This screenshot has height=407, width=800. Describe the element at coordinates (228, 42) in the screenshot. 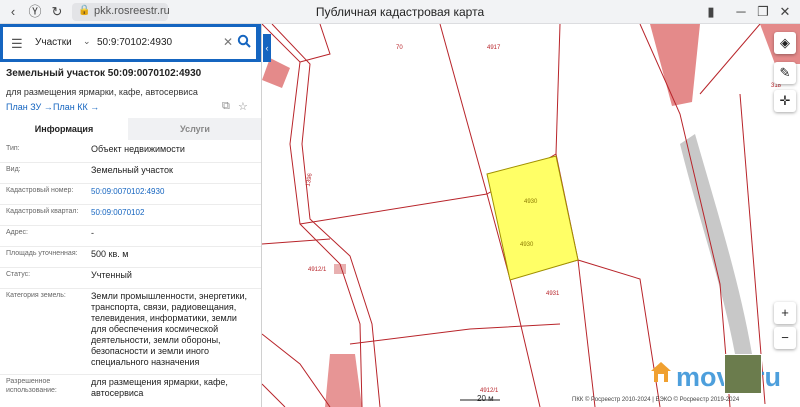

I see `clear-icon: ✕` at that location.